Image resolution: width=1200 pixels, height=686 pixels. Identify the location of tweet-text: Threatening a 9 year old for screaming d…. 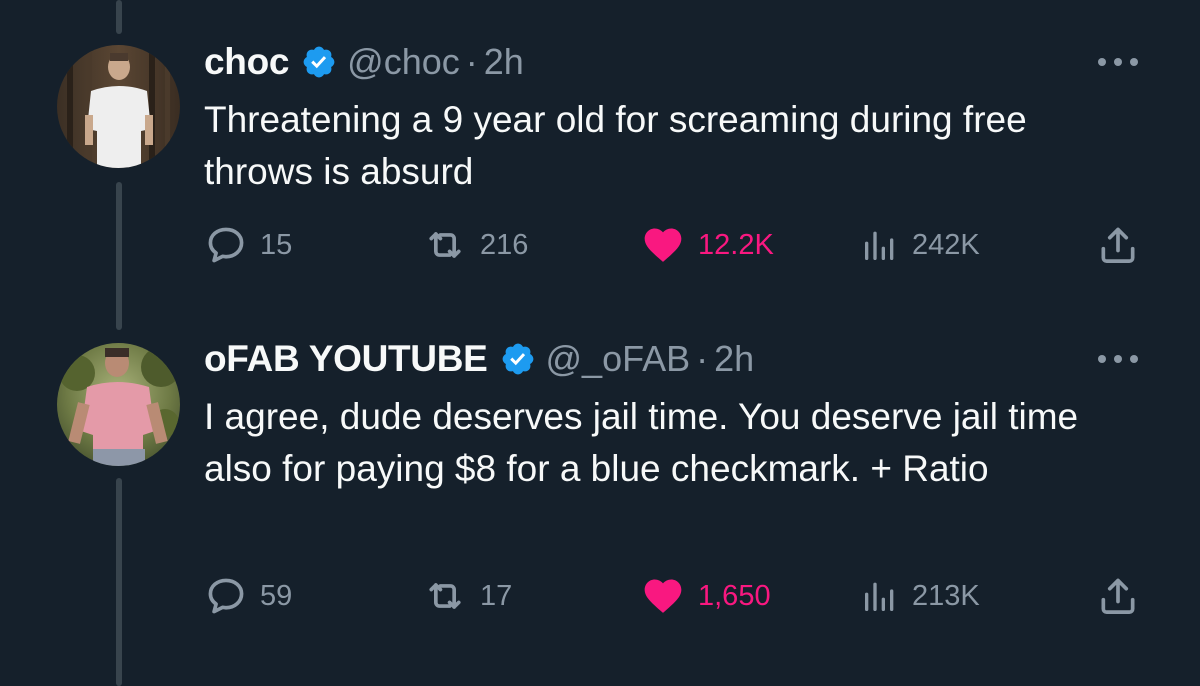
(615, 145).